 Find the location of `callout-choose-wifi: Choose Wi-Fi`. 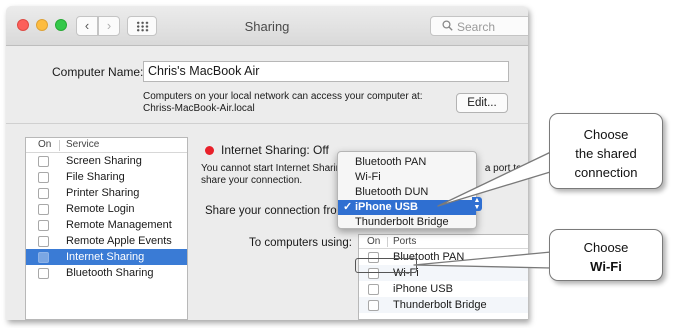

callout-choose-wifi: Choose Wi-Fi is located at coordinates (606, 255).